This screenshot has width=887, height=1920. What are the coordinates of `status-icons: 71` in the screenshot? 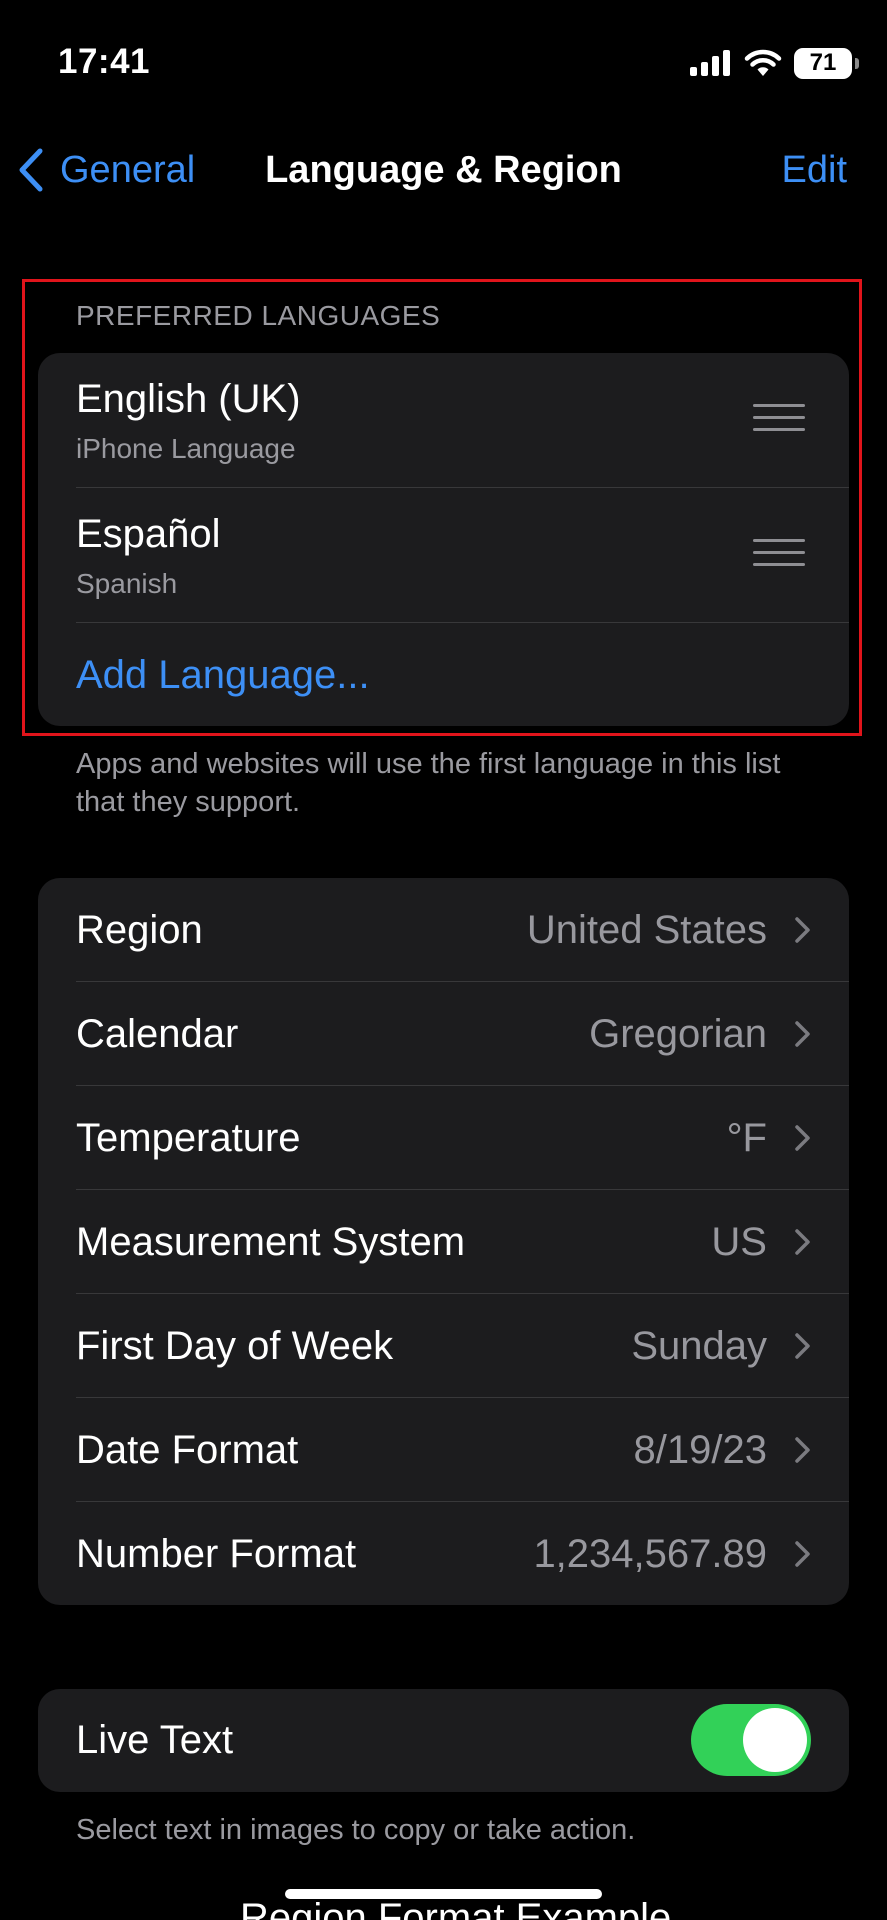 It's located at (774, 63).